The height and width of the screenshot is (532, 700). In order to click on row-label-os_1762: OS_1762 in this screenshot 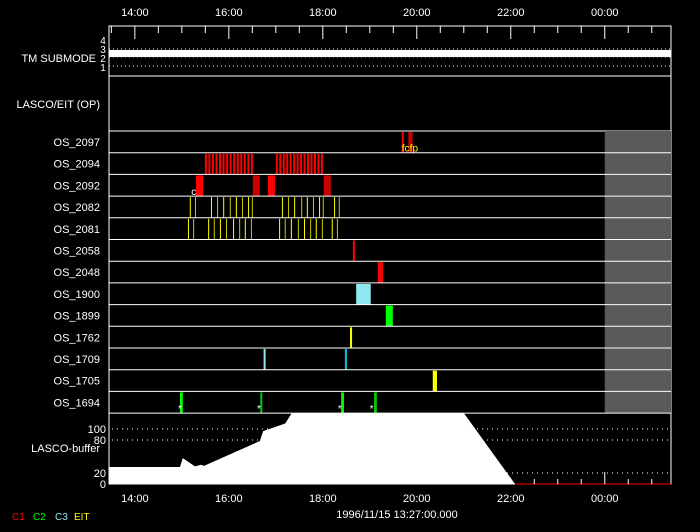, I will do `click(77, 338)`.